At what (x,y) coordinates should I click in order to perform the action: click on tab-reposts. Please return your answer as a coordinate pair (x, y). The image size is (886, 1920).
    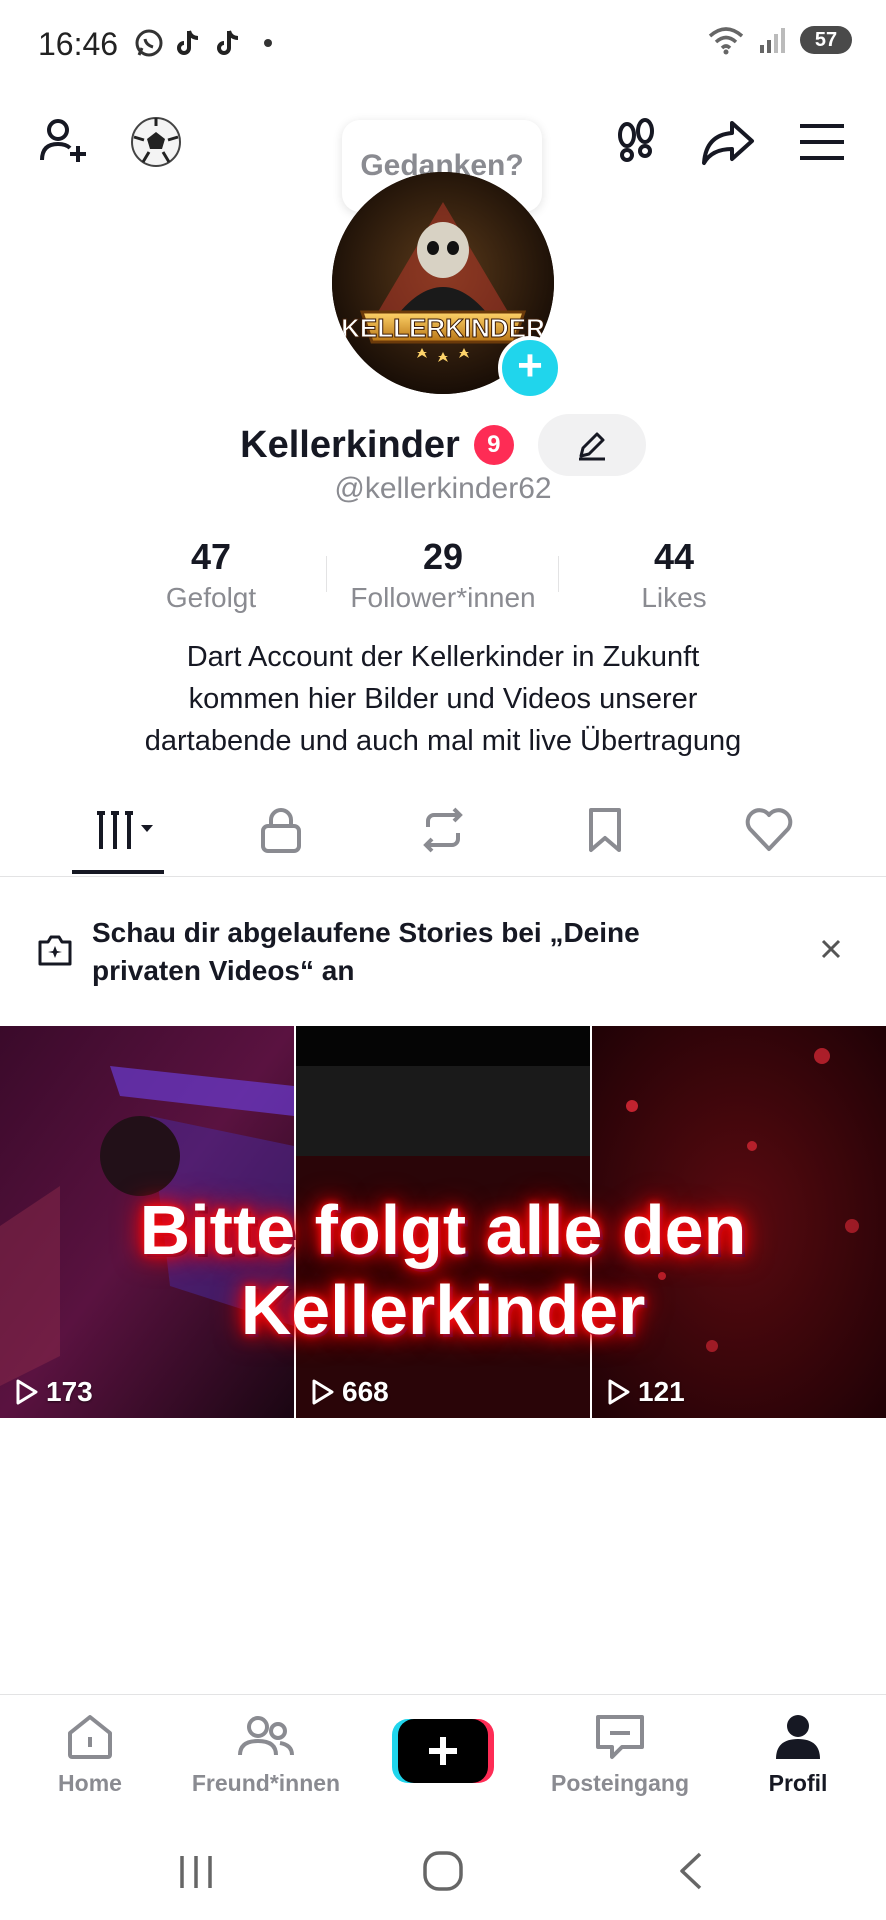
    Looking at the image, I should click on (443, 830).